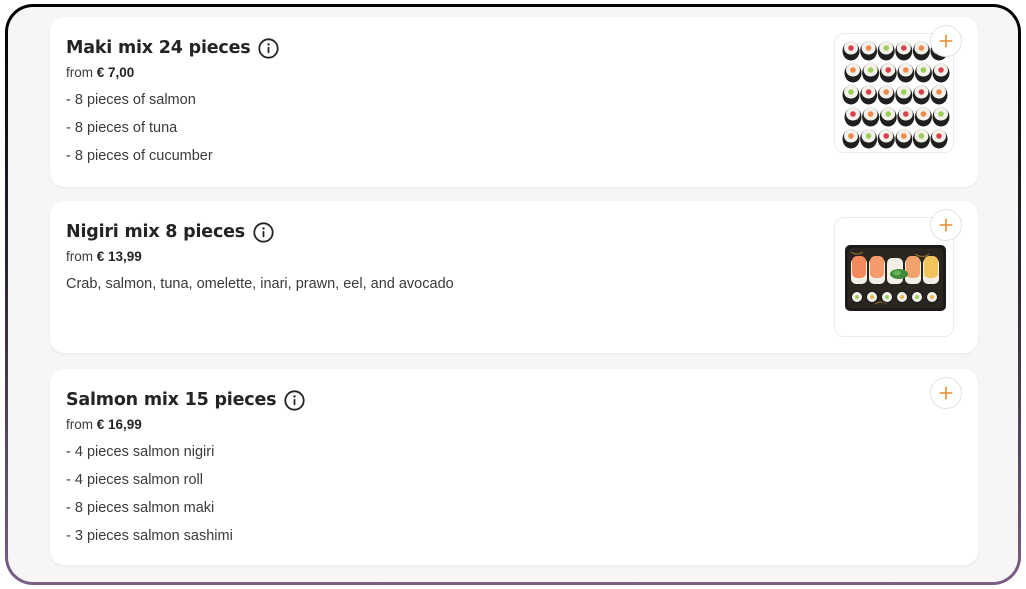 The height and width of the screenshot is (589, 1026). I want to click on description-line: - 8 pieces of salmon, so click(131, 100).